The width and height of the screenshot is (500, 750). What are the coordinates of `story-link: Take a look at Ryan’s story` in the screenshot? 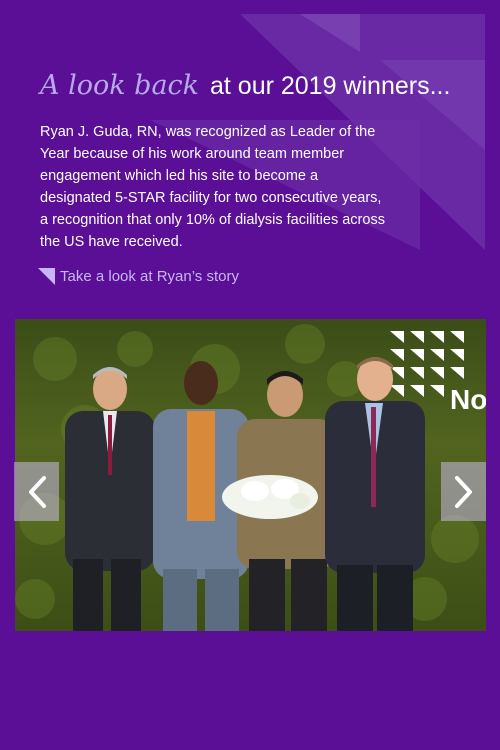 It's located at (138, 276).